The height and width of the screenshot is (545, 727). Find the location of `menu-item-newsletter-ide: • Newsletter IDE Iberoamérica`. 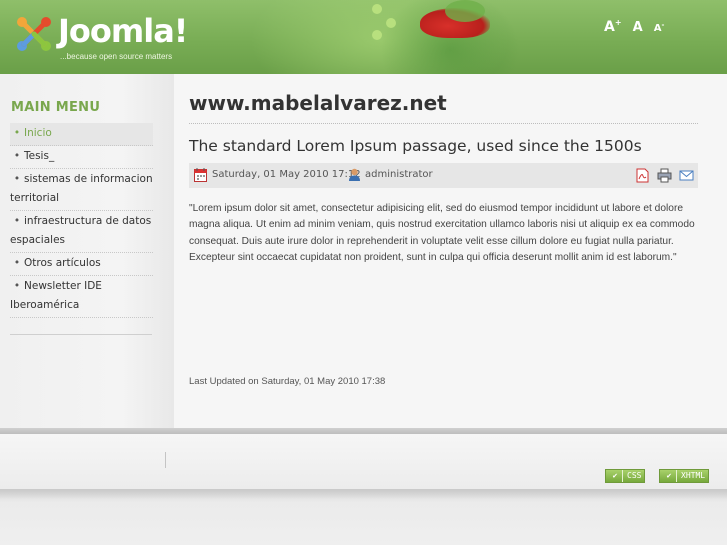

menu-item-newsletter-ide: • Newsletter IDE Iberoamérica is located at coordinates (81, 297).